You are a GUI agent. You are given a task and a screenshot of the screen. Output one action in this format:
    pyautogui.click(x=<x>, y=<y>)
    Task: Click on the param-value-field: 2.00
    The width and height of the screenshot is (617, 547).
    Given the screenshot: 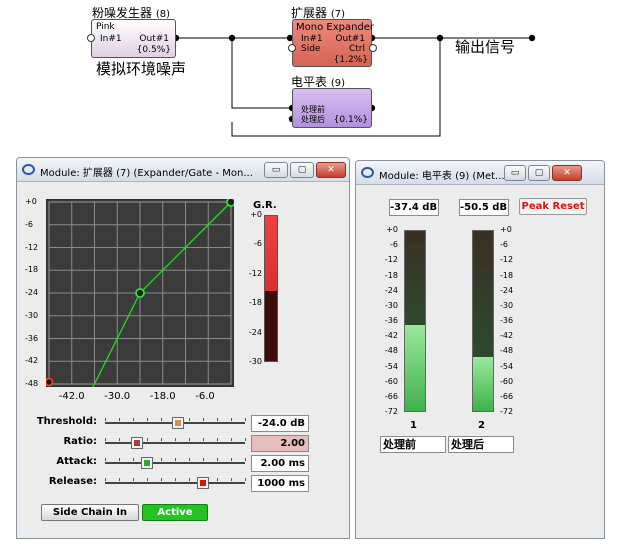 What is the action you would take?
    pyautogui.click(x=280, y=443)
    